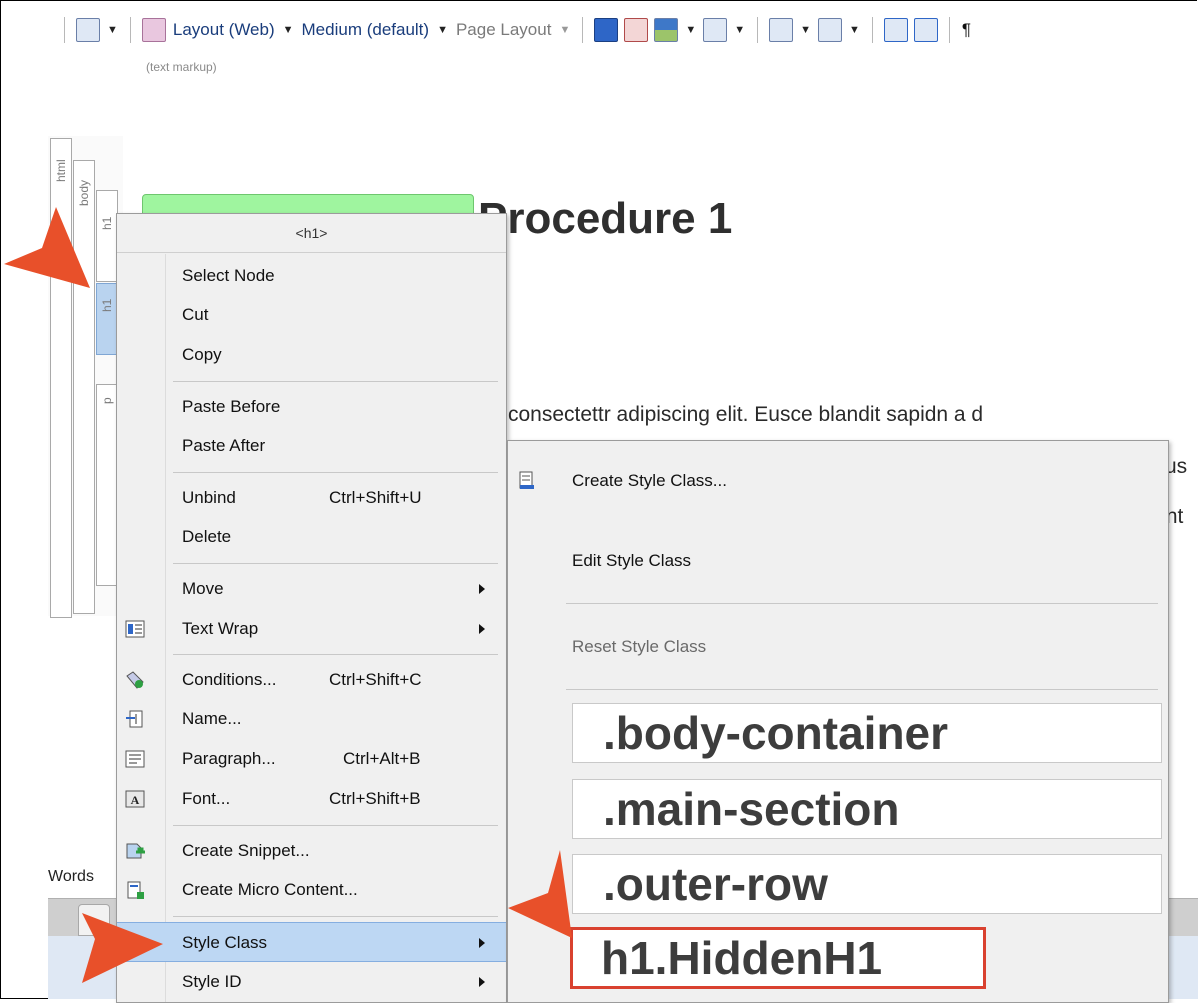 Image resolution: width=1199 pixels, height=1003 pixels. I want to click on callout-arrow-structure-bar, so click(47, 247).